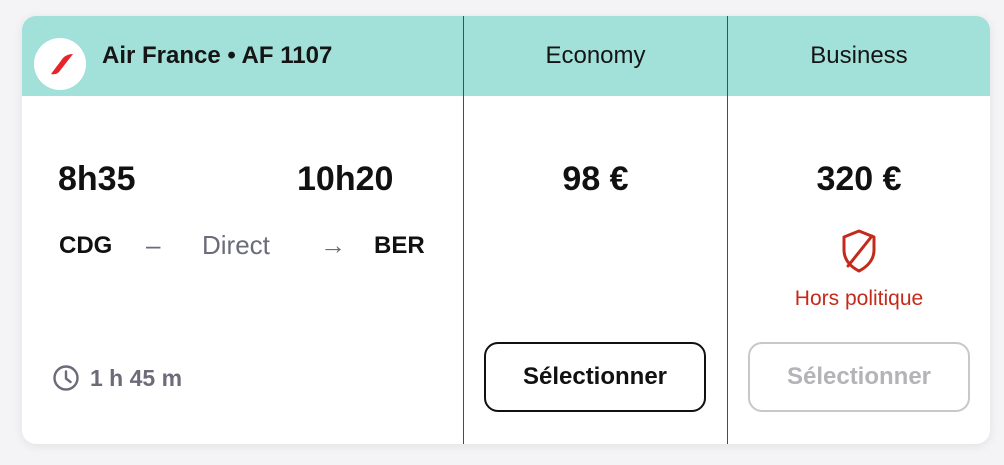 The width and height of the screenshot is (1004, 465). Describe the element at coordinates (859, 298) in the screenshot. I see `out-of-policy-label: Hors politique` at that location.